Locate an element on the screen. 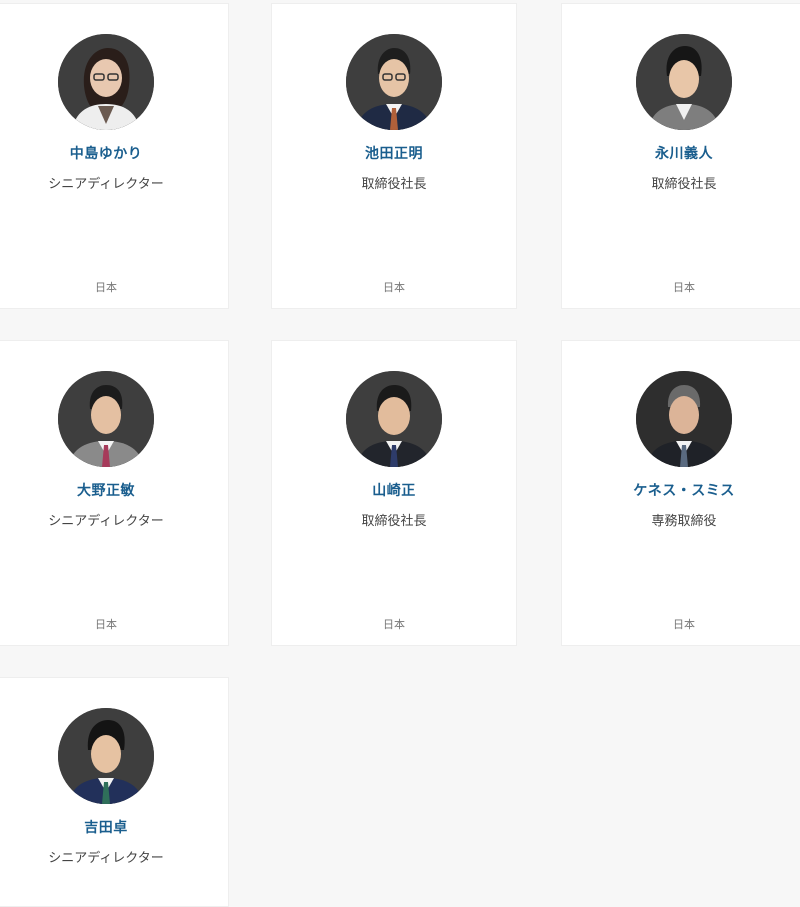  person-card-yoshida: 吉田卓 シニアディレクター is located at coordinates (114, 792).